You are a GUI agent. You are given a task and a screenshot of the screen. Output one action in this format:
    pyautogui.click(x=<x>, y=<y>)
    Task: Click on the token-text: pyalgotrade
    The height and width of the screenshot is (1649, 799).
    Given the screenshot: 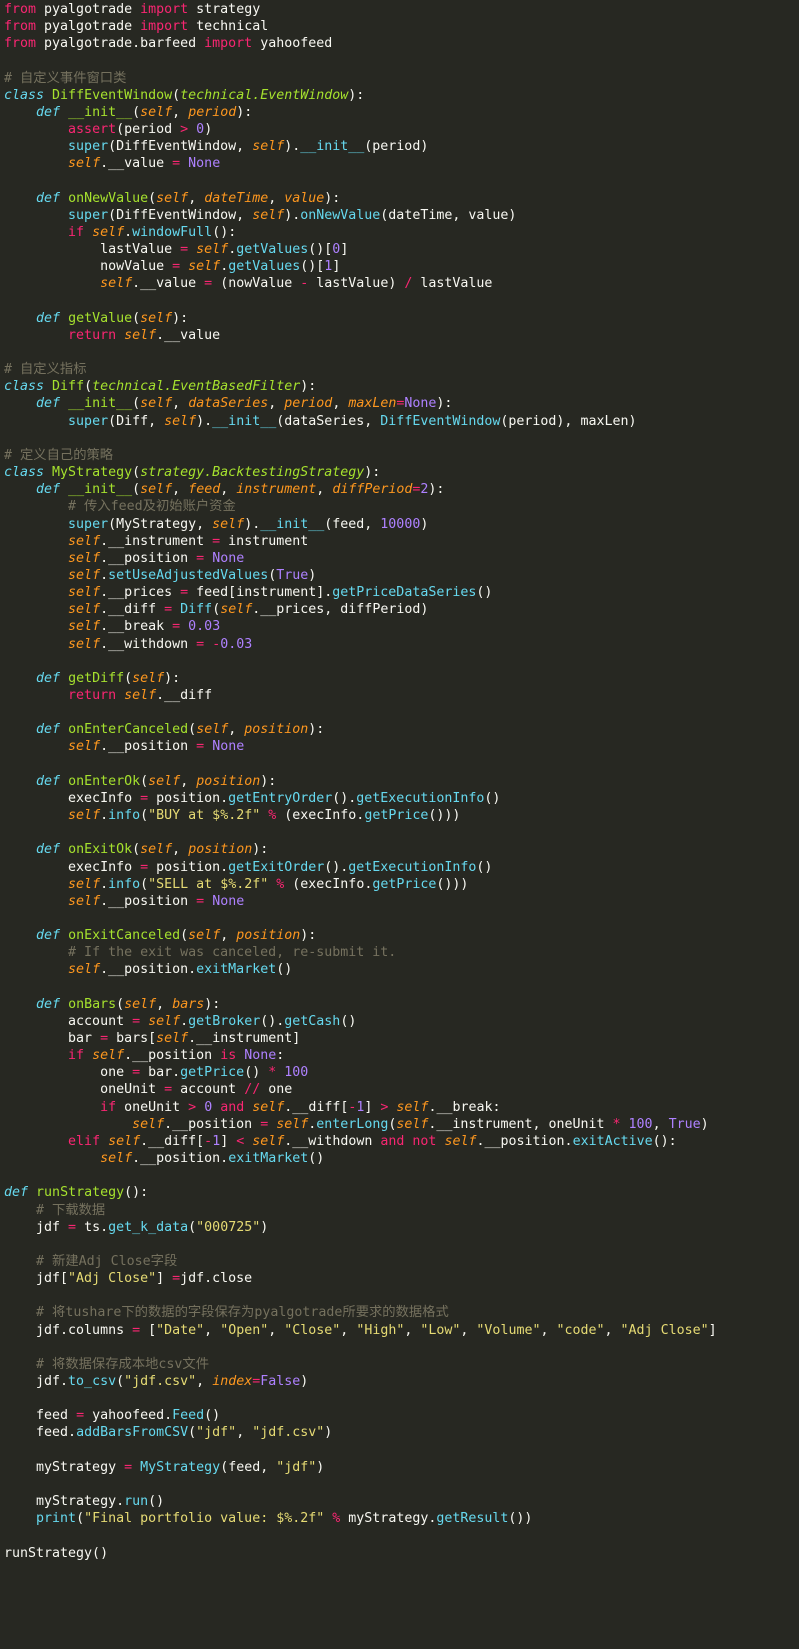 What is the action you would take?
    pyautogui.click(x=88, y=9)
    